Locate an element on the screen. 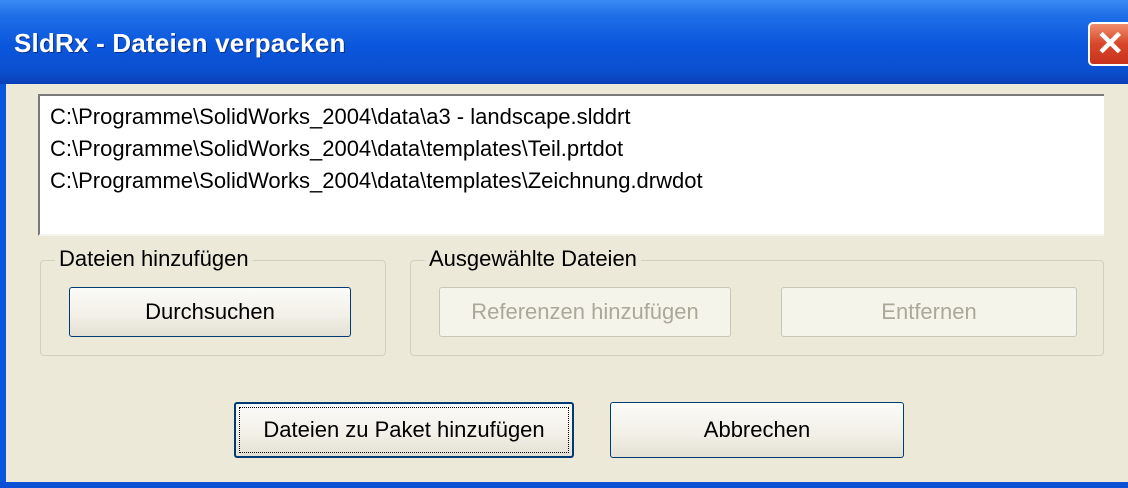 The width and height of the screenshot is (1128, 488). add-to-package-button: Dateien zu Paket hinzufügen is located at coordinates (404, 430).